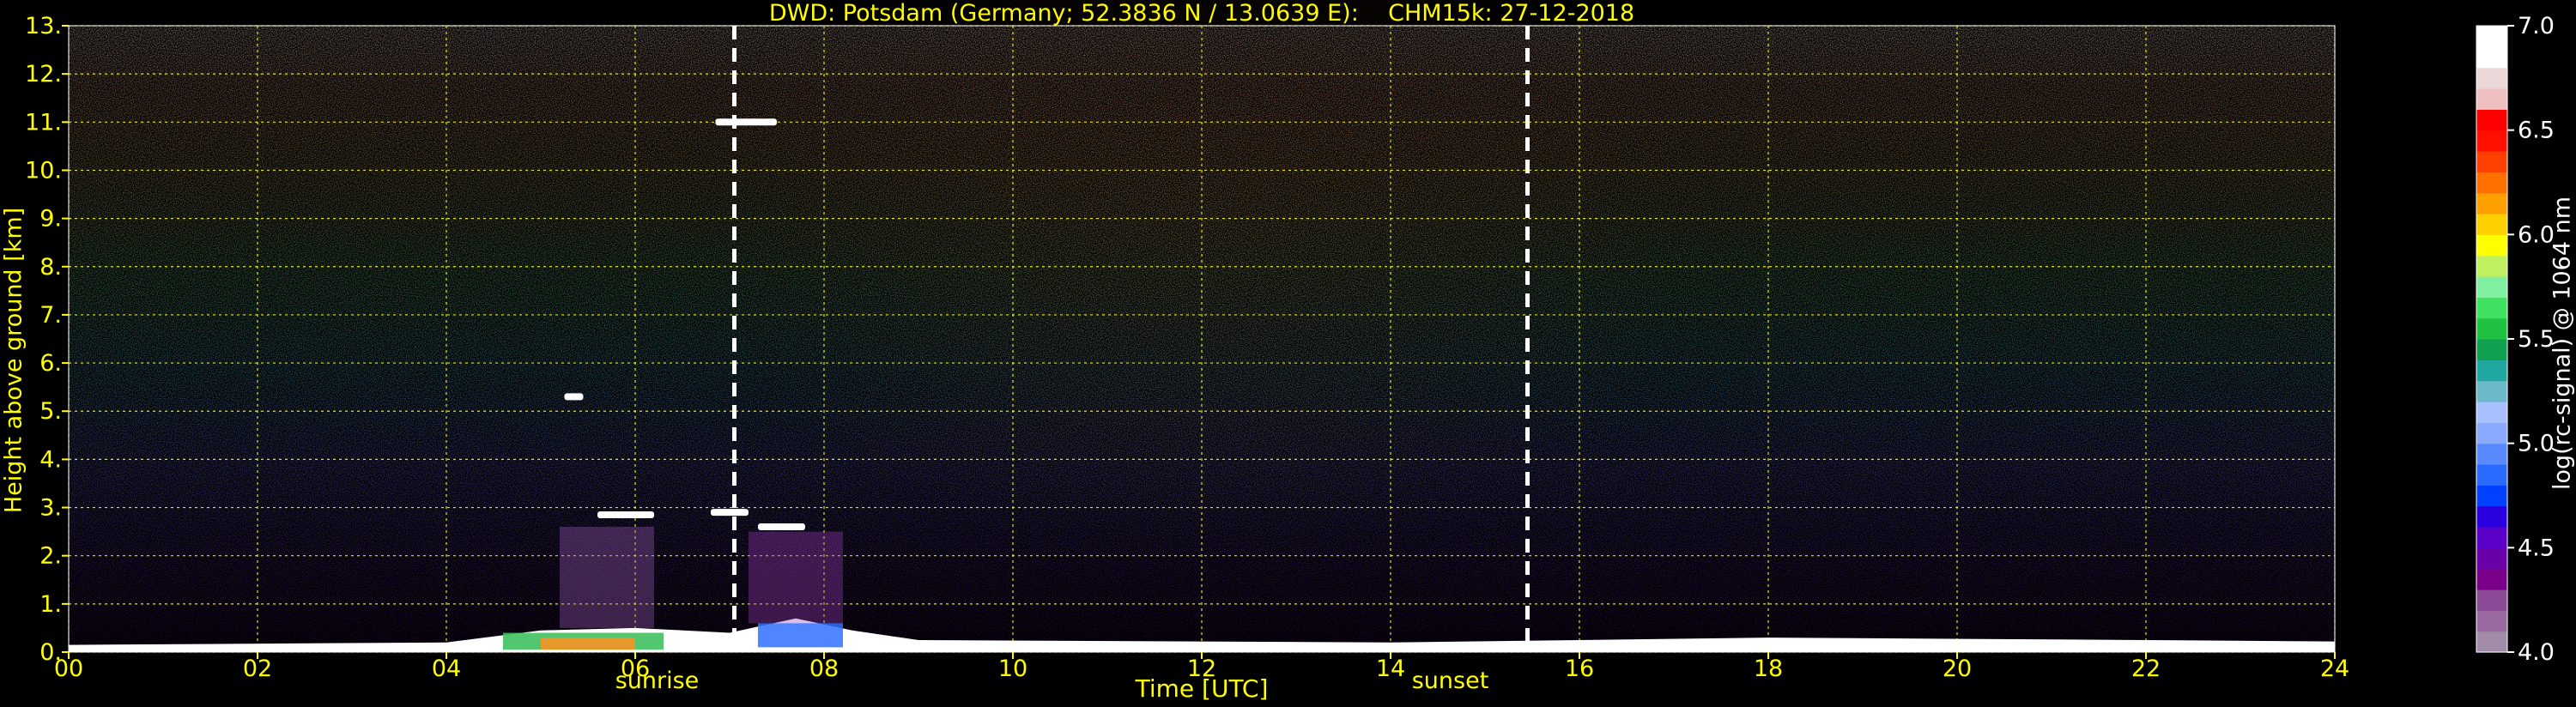  Describe the element at coordinates (50, 267) in the screenshot. I see `y-tick-label: 8.` at that location.